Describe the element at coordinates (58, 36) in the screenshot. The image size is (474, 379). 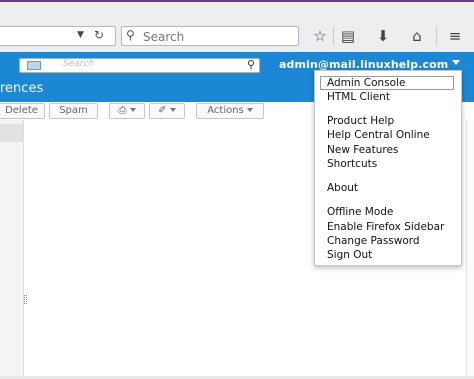
I see `url-bar: ▼ ↻` at that location.